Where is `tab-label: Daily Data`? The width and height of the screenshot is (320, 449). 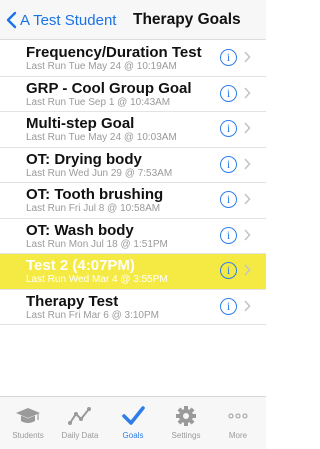
tab-label: Daily Data is located at coordinates (80, 435).